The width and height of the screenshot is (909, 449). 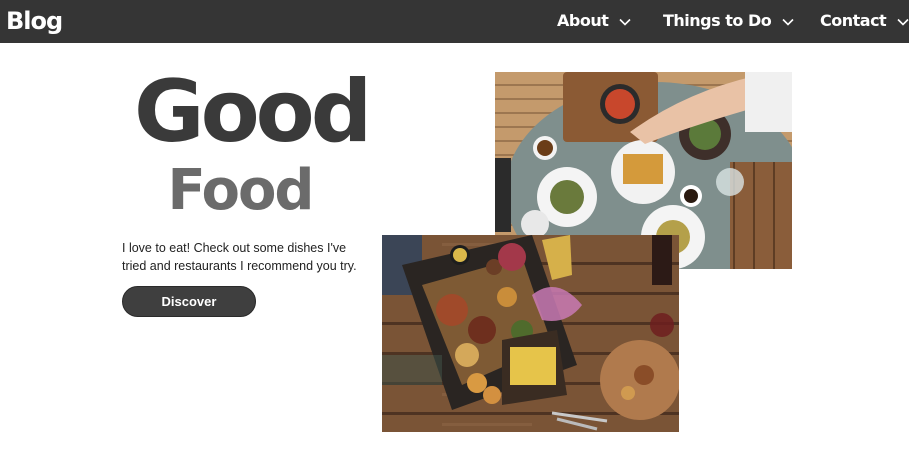 I want to click on hero-title: Good, so click(x=253, y=112).